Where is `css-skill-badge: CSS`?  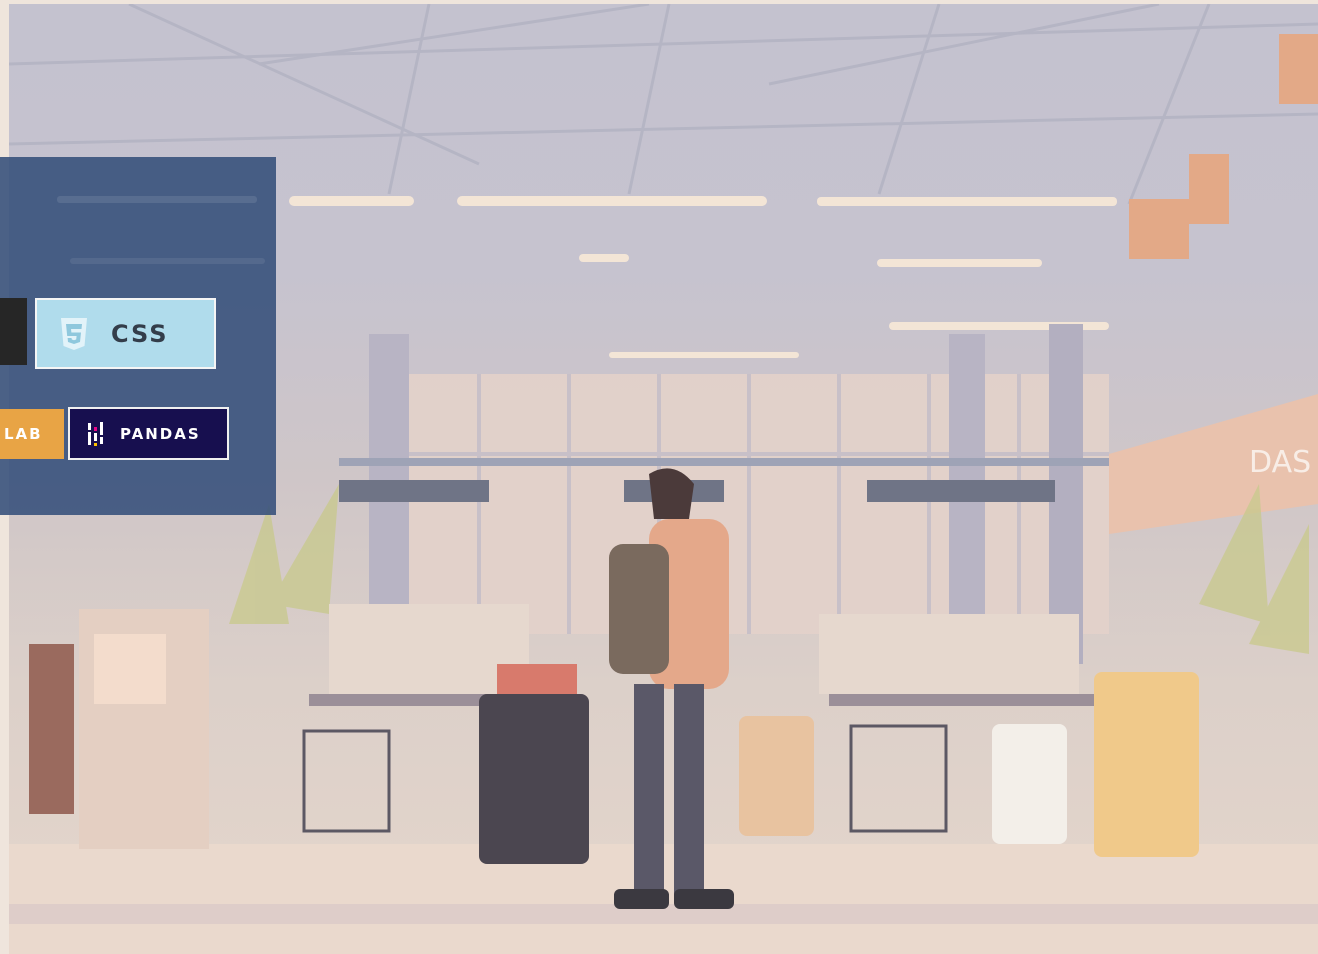 css-skill-badge: CSS is located at coordinates (125, 333).